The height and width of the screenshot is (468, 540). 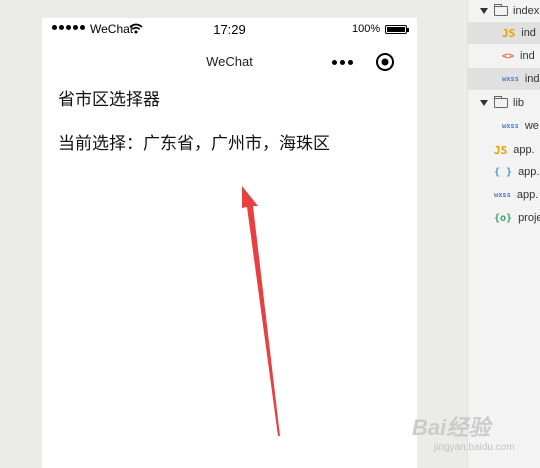 What do you see at coordinates (529, 218) in the screenshot?
I see `tree-item-label: proje` at bounding box center [529, 218].